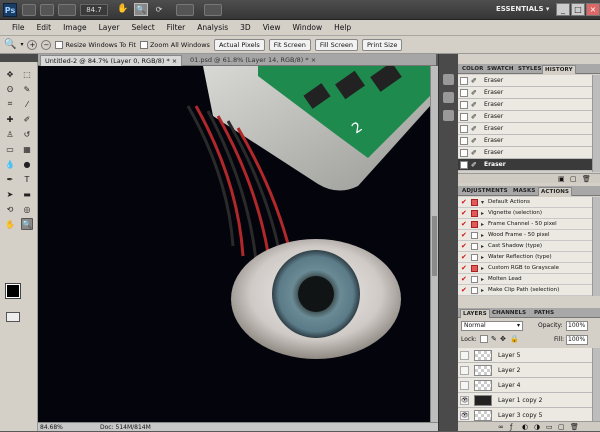  Describe the element at coordinates (586, 179) in the screenshot. I see `trash-icon: 🗑` at that location.